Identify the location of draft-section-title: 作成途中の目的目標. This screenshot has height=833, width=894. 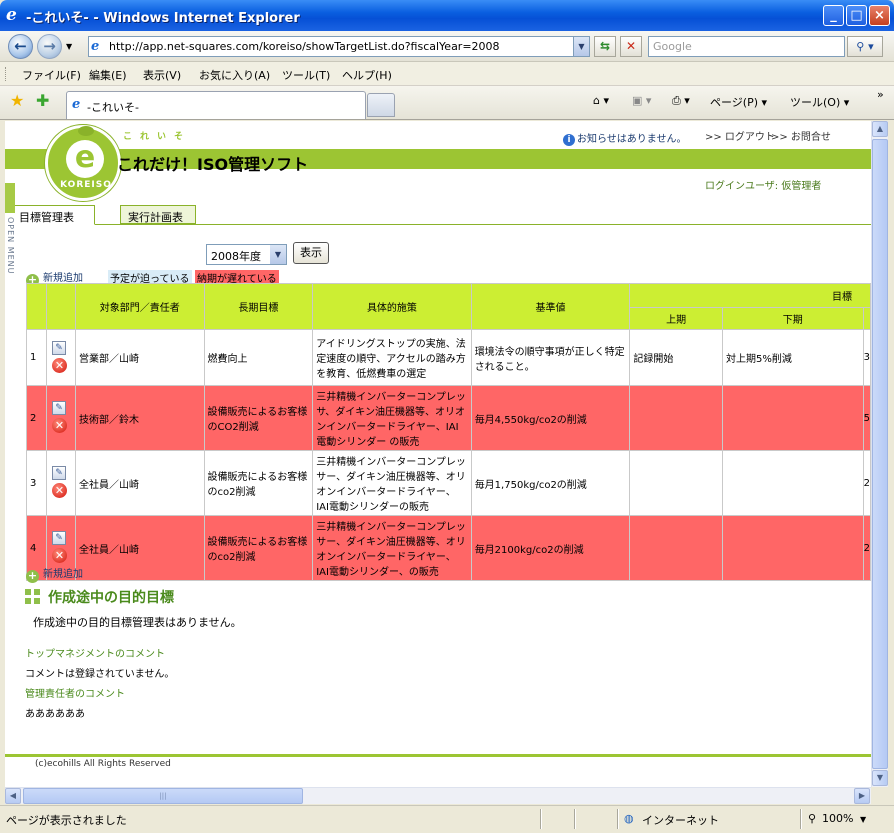
(99, 597).